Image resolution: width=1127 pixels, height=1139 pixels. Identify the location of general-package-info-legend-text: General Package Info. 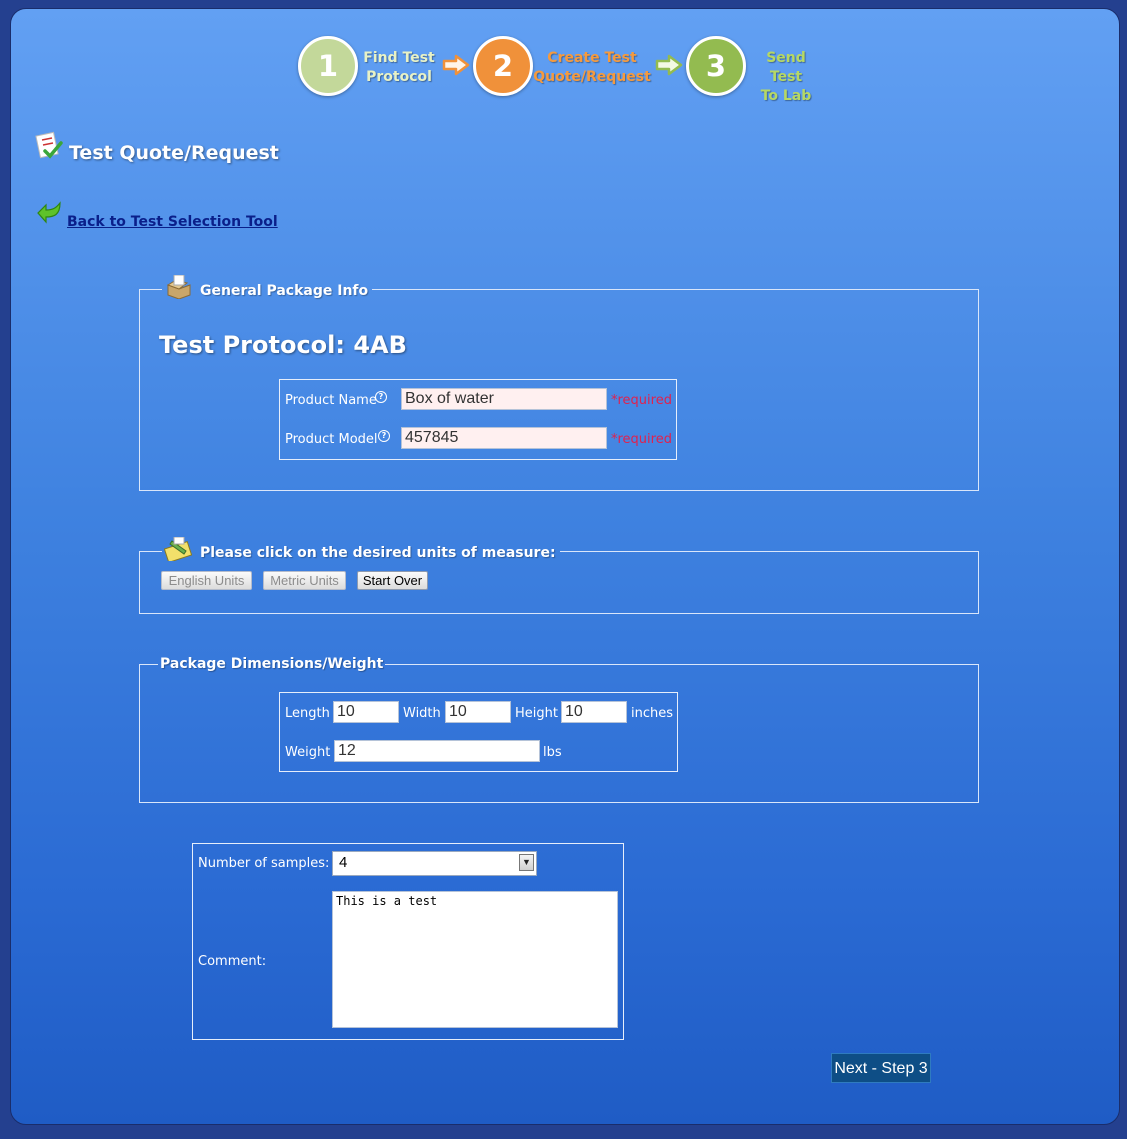
(284, 291).